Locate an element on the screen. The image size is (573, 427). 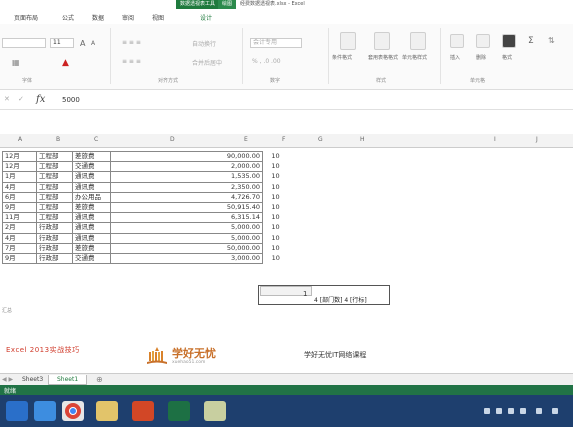
table-row: 9月 工程部 差旅费 50,915.40 10 is located at coordinates (145, 207).